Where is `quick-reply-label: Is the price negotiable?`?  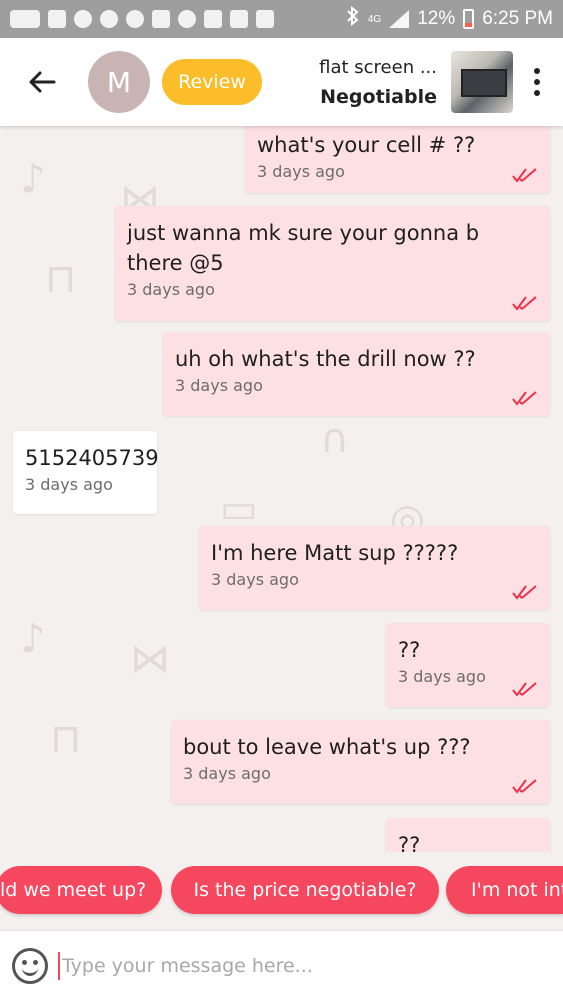 quick-reply-label: Is the price negotiable? is located at coordinates (305, 890).